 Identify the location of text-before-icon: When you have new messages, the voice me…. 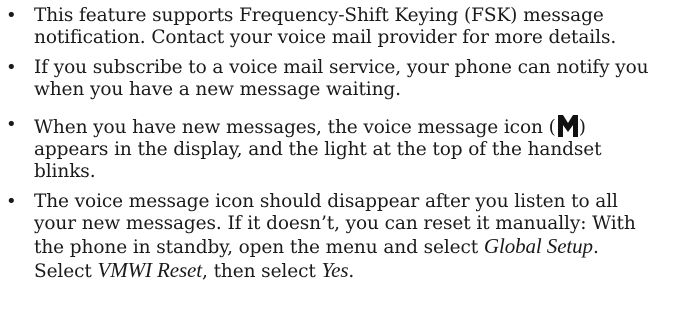
(295, 127).